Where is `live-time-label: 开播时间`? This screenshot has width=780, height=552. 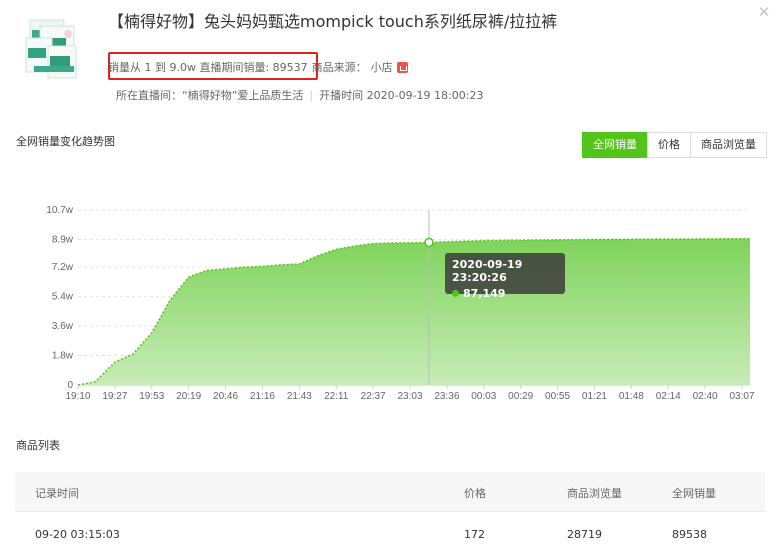
live-time-label: 开播时间 is located at coordinates (341, 95).